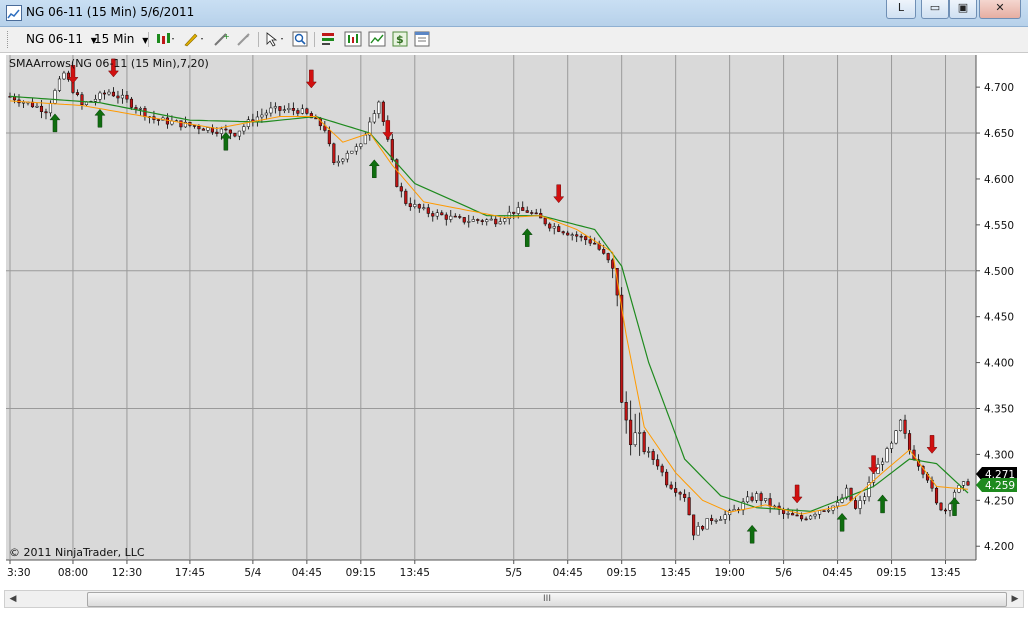 The height and width of the screenshot is (620, 1028). I want to click on price-tick-label: 4.600, so click(999, 180).